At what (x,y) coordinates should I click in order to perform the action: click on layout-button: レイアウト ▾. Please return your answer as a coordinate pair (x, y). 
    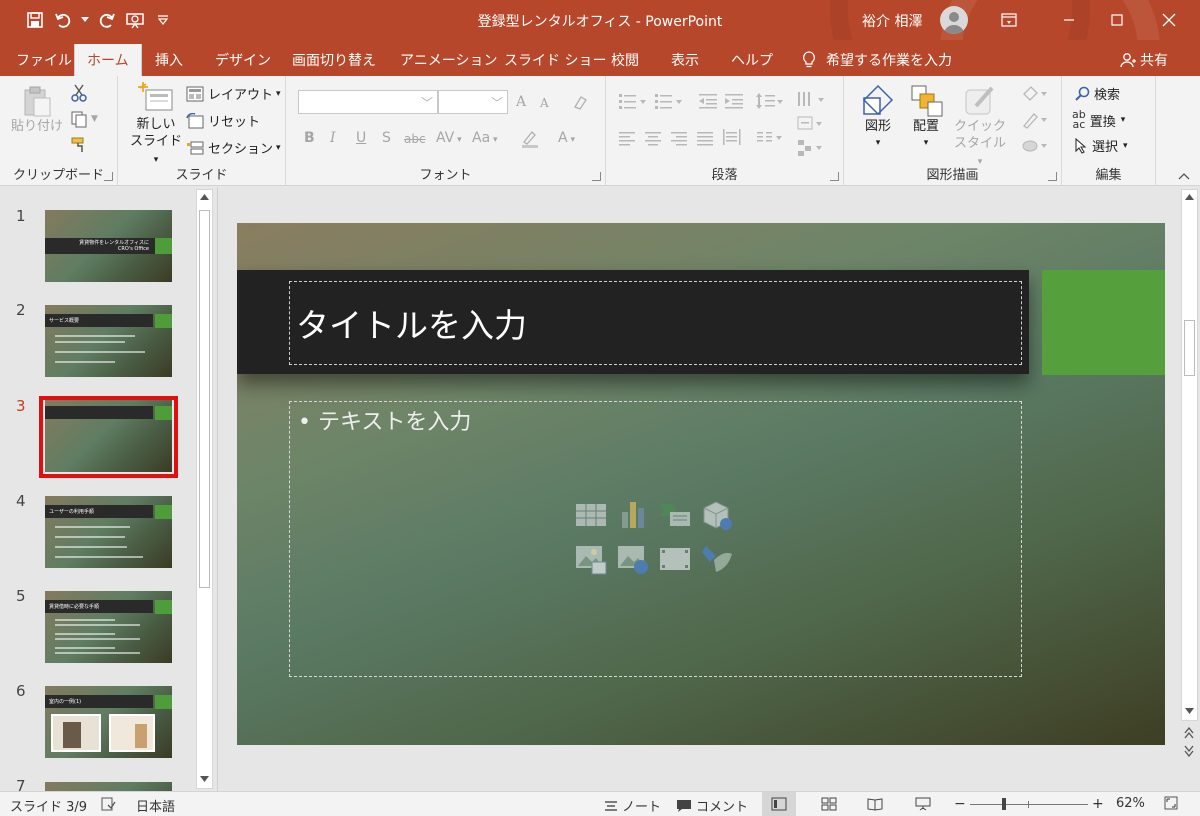
    Looking at the image, I should click on (233, 93).